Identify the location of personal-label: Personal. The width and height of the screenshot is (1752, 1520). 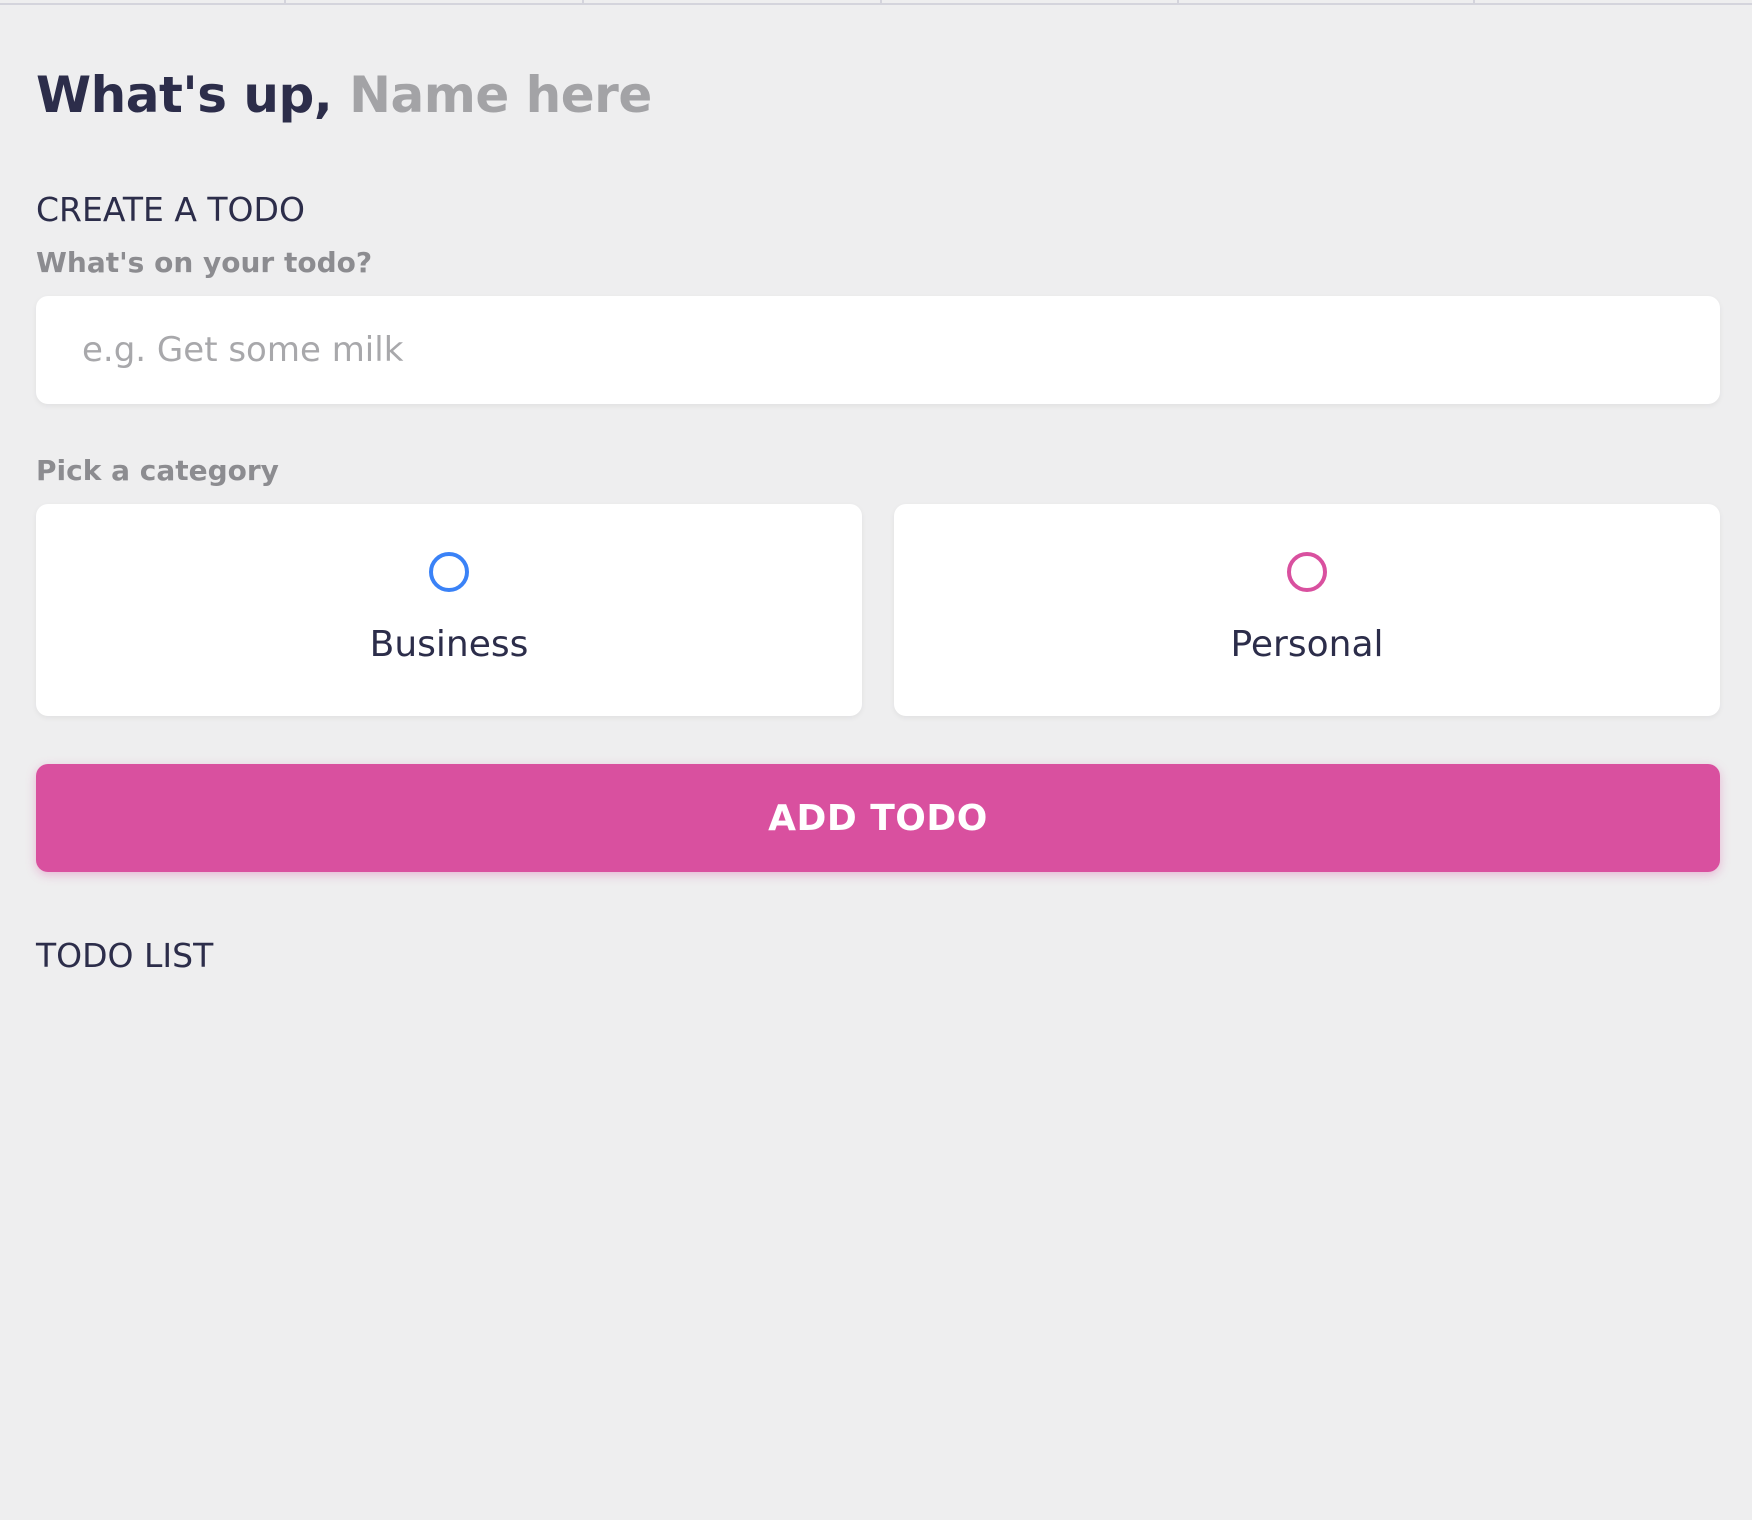
(1307, 644).